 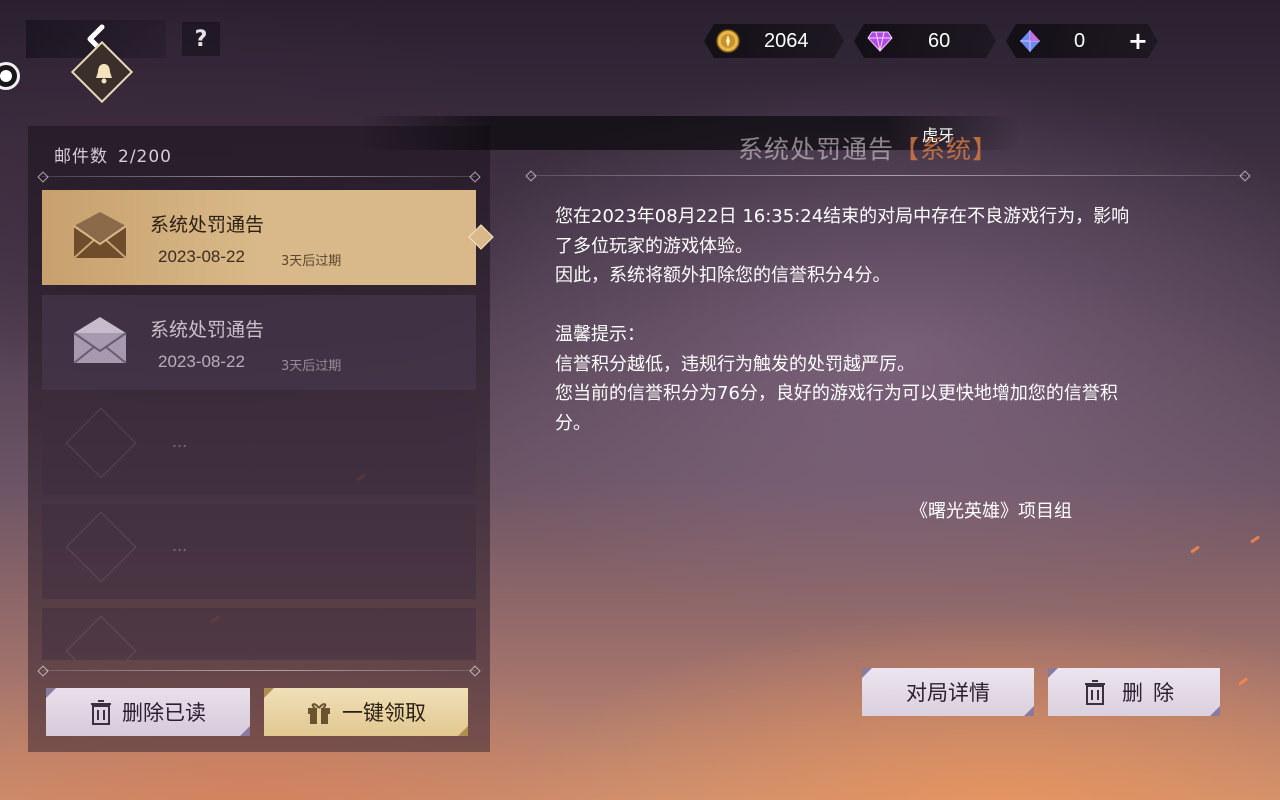 I want to click on gold-coin-icon, so click(x=728, y=41).